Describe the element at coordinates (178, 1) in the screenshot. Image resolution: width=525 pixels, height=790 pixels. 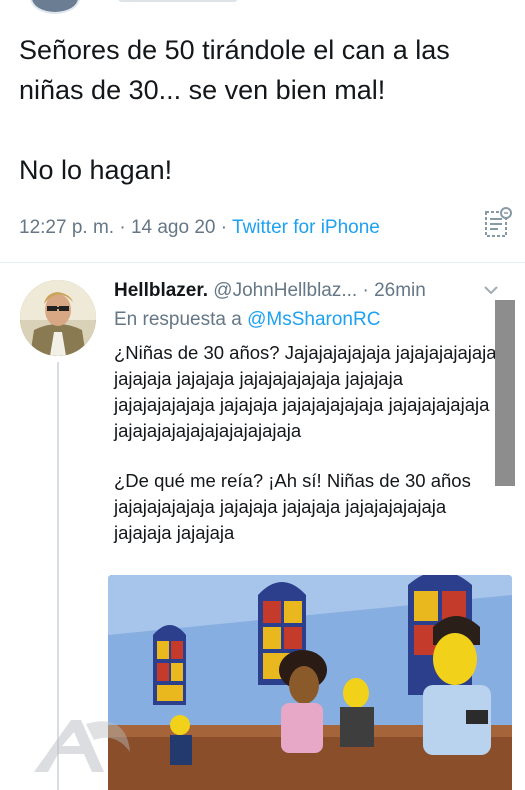
I see `author-name-cropped` at that location.